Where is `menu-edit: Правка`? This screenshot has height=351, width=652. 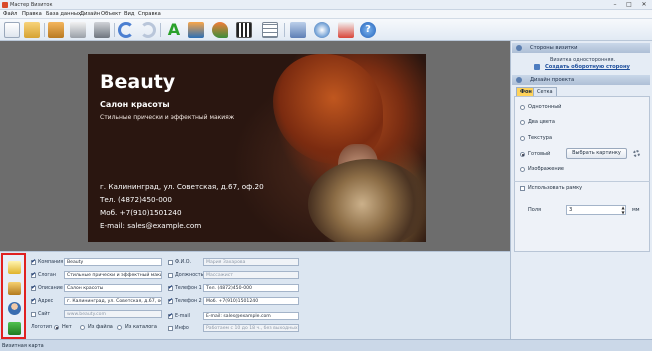
menu-edit: Правка is located at coordinates (32, 14).